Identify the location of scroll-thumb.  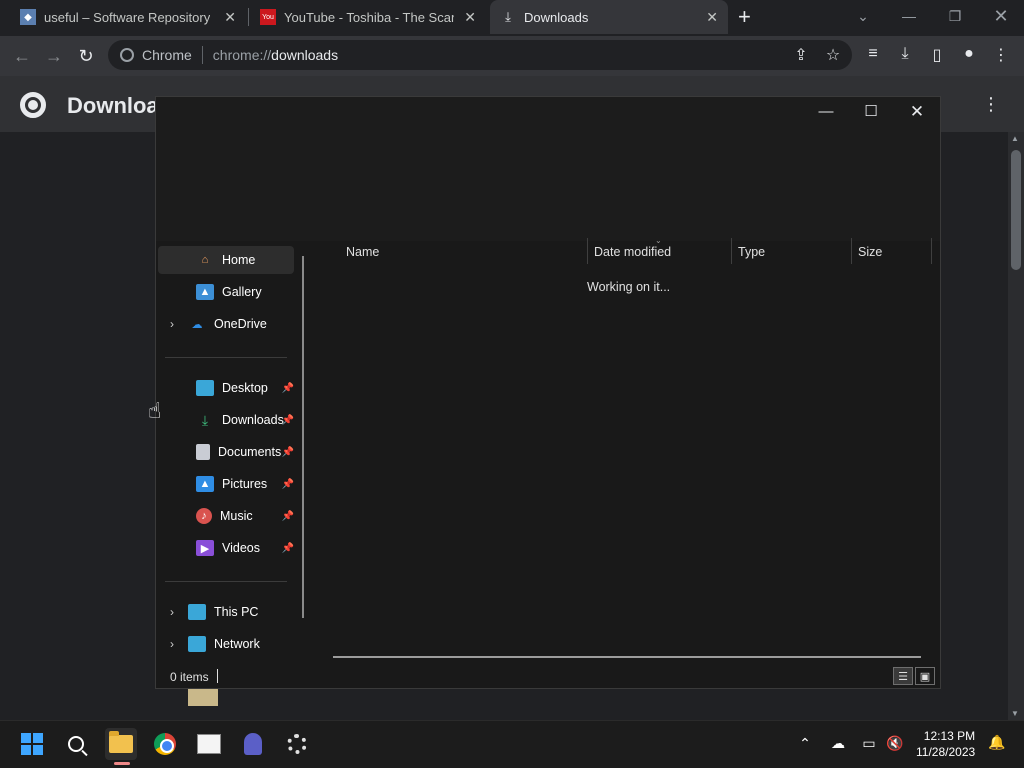
(1016, 210).